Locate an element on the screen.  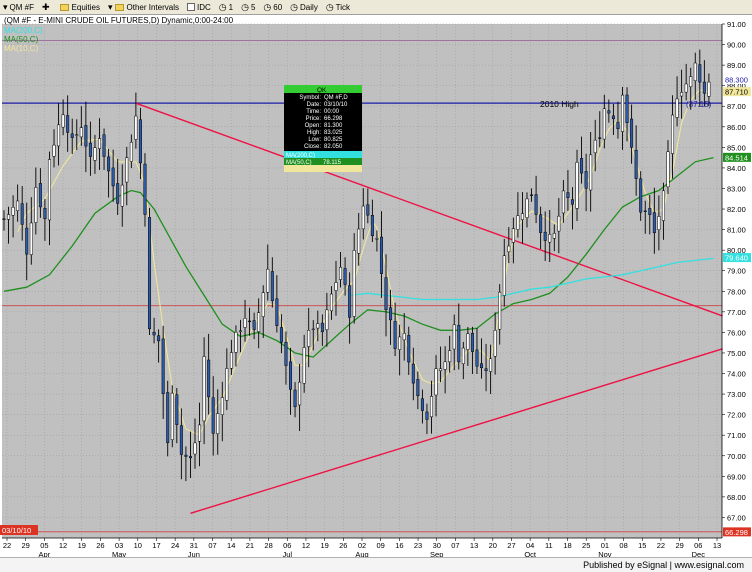
equities-menu: Equities is located at coordinates (80, 7).